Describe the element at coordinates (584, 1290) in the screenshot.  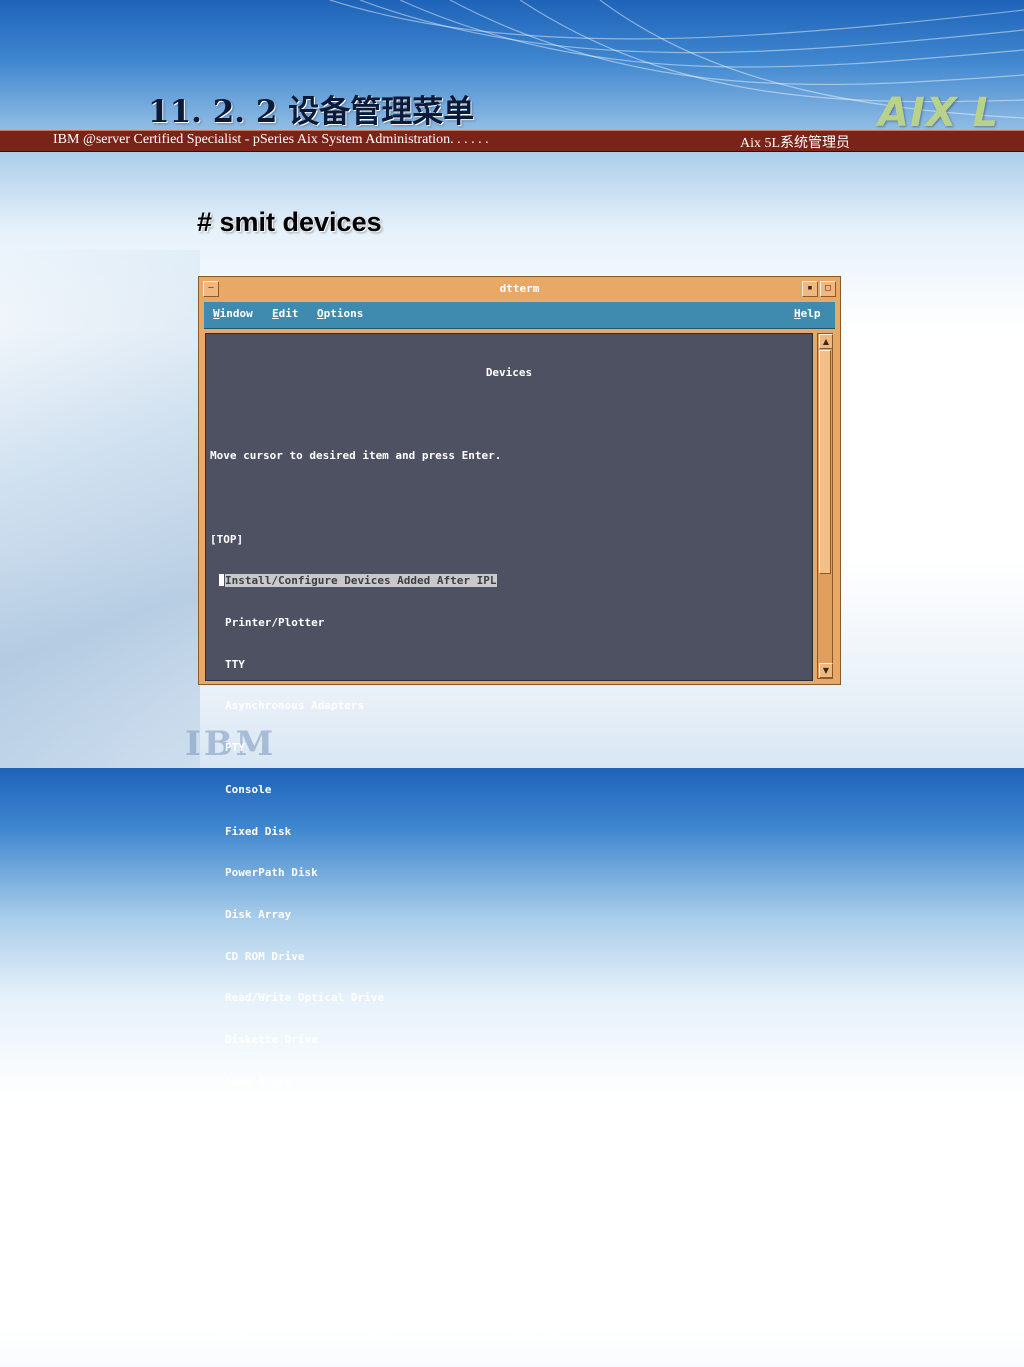
I see `key-f3-cancel: F3=Cancel` at that location.